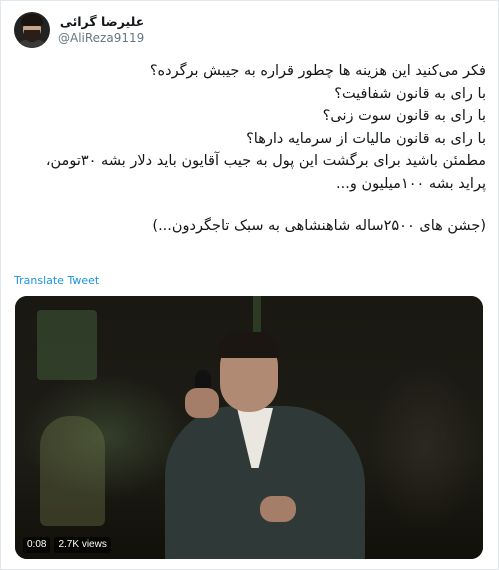 The image size is (499, 570). I want to click on avatar, so click(32, 30).